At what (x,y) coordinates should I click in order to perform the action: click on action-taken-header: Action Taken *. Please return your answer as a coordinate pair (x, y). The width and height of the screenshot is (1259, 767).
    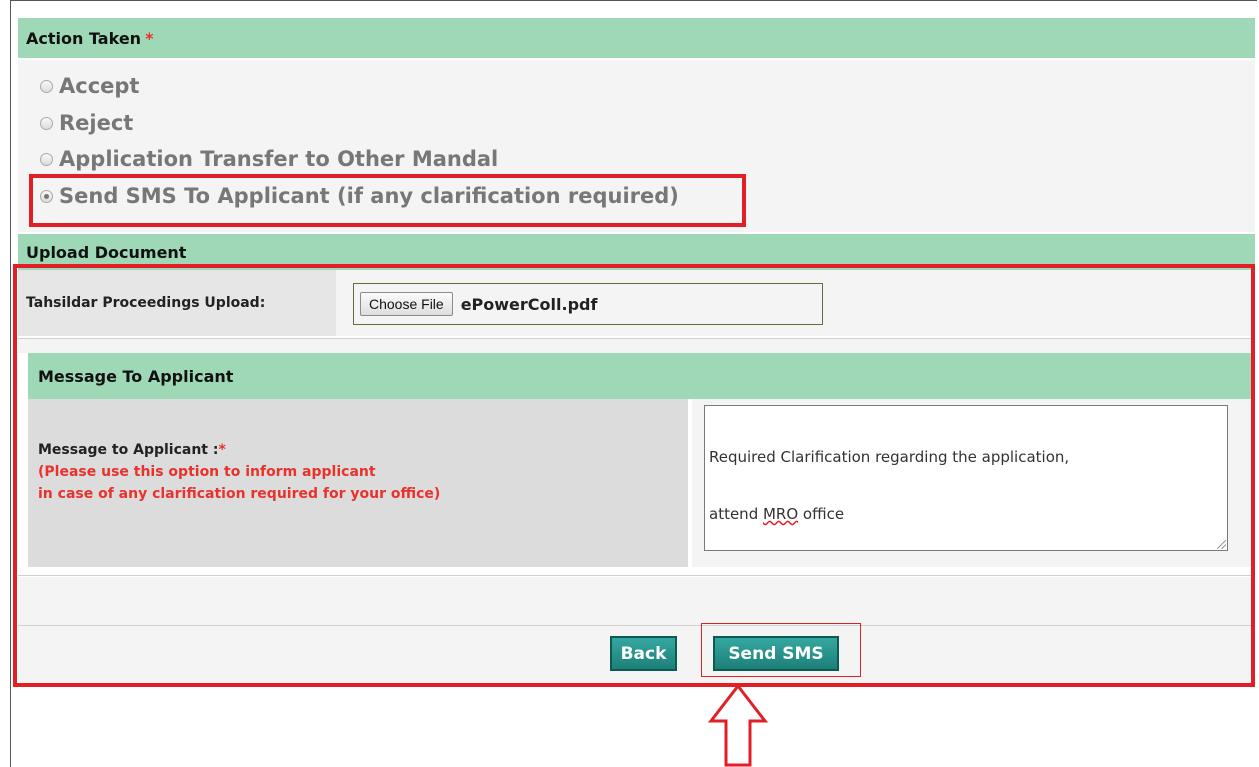
    Looking at the image, I should click on (636, 38).